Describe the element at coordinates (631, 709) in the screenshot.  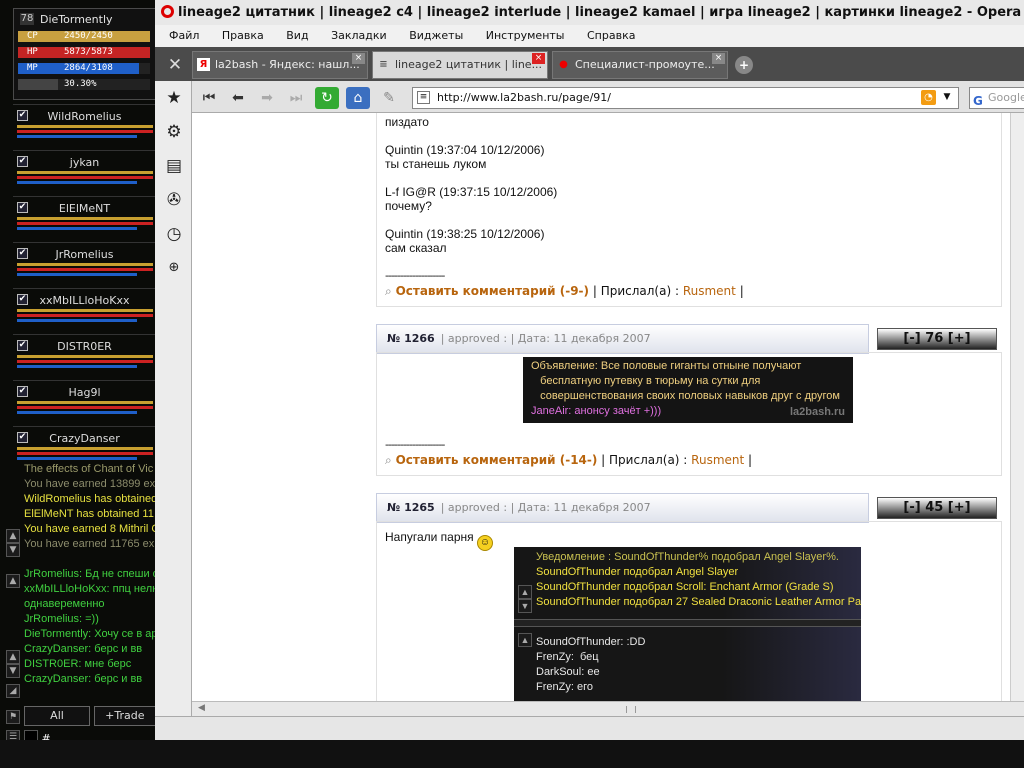
I see `scroll-thumb` at that location.